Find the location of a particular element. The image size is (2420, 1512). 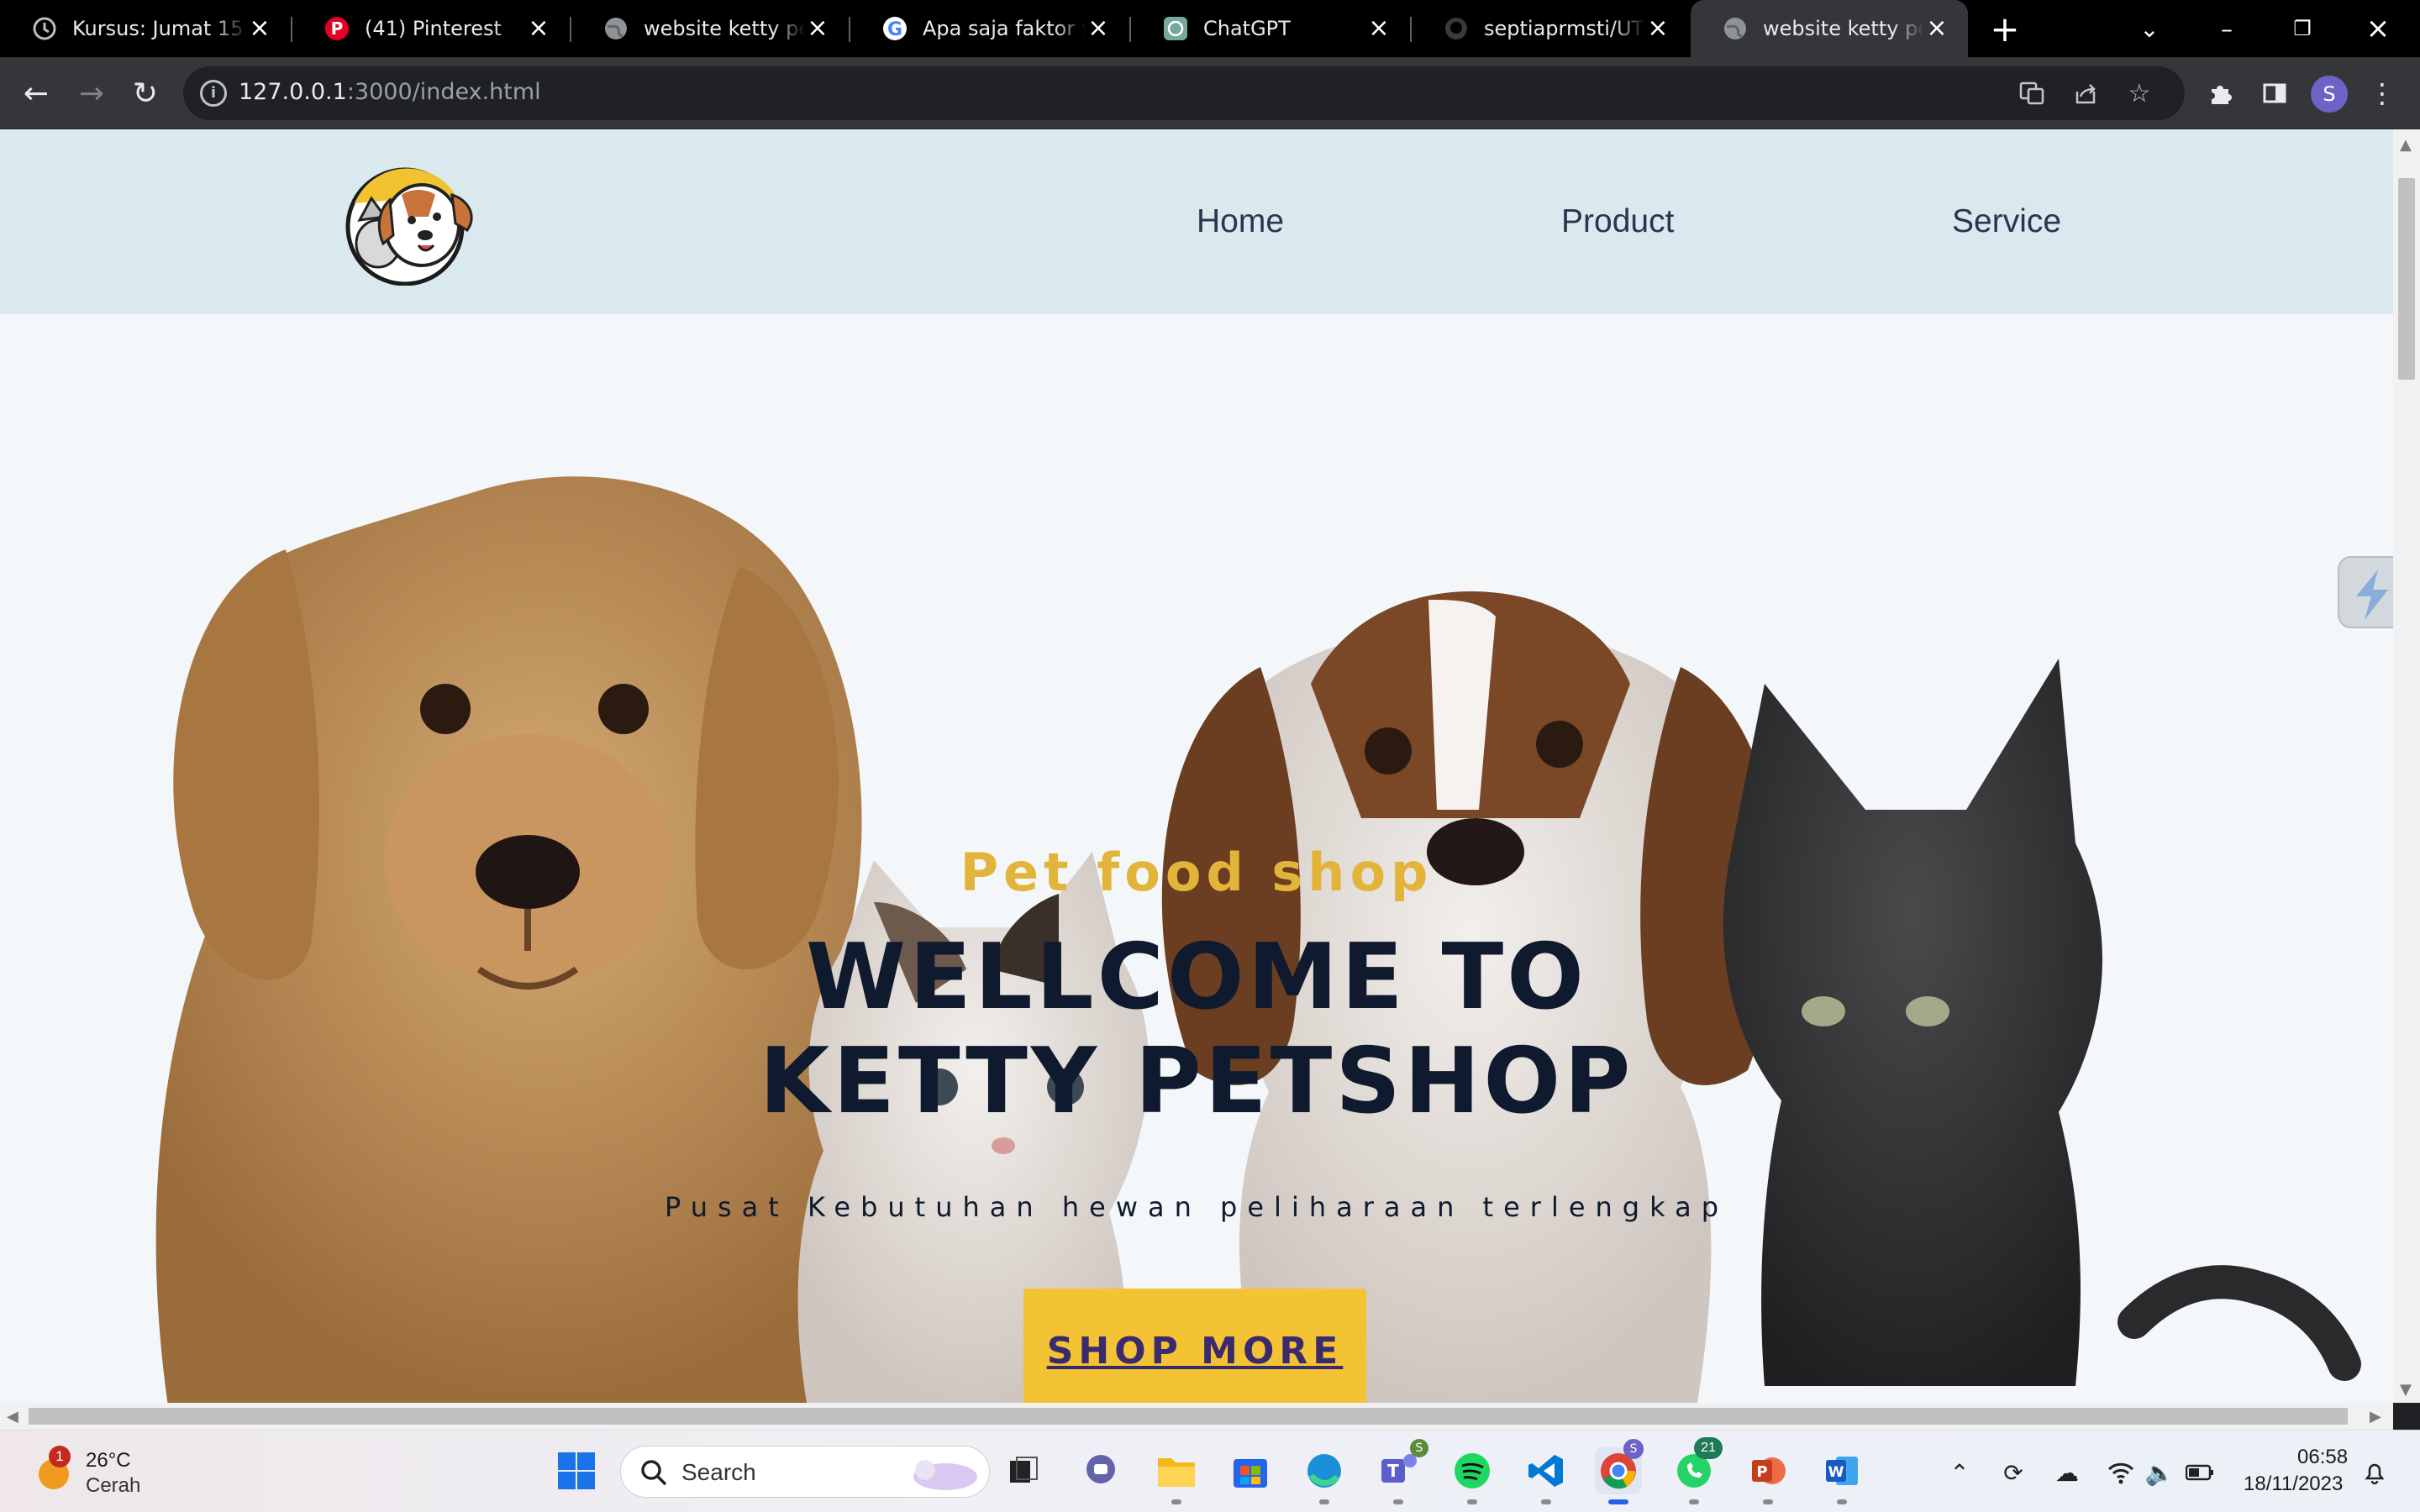

start-button is located at coordinates (576, 1470).